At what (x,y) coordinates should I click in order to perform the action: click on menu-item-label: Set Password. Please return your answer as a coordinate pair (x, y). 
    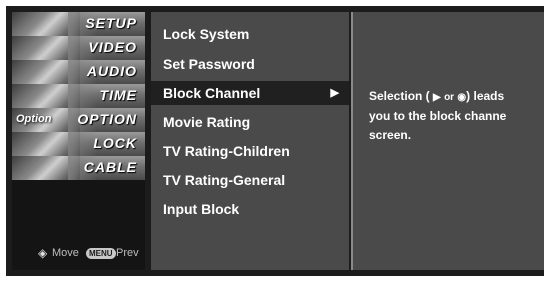
    Looking at the image, I should click on (209, 64).